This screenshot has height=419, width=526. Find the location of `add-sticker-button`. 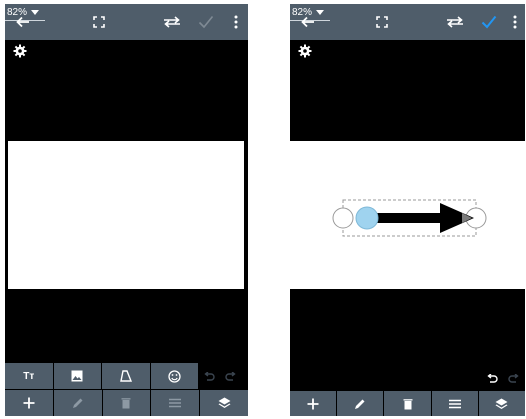

add-sticker-button is located at coordinates (174, 376).